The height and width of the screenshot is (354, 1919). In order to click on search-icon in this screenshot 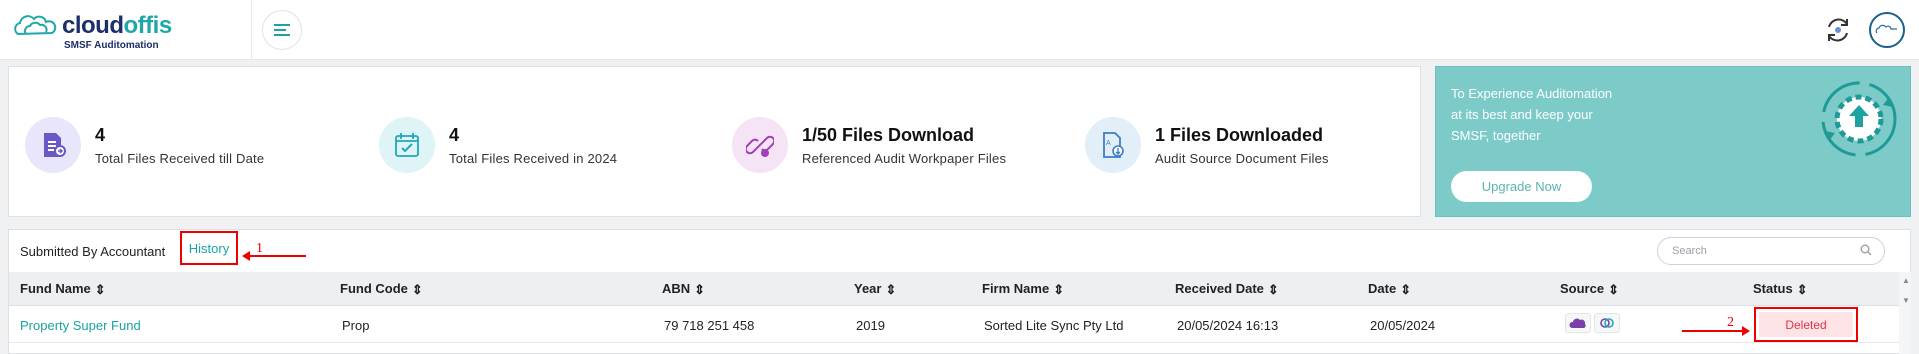, I will do `click(1866, 250)`.